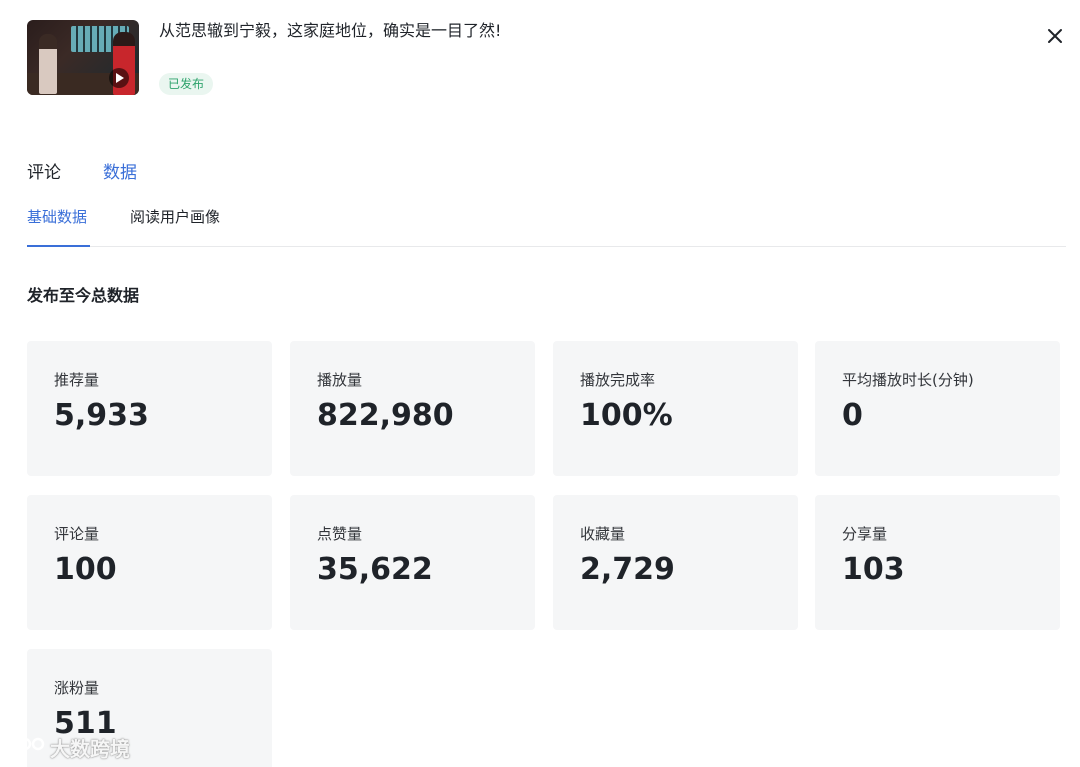 The width and height of the screenshot is (1080, 767). I want to click on stat-value: 100%, so click(626, 415).